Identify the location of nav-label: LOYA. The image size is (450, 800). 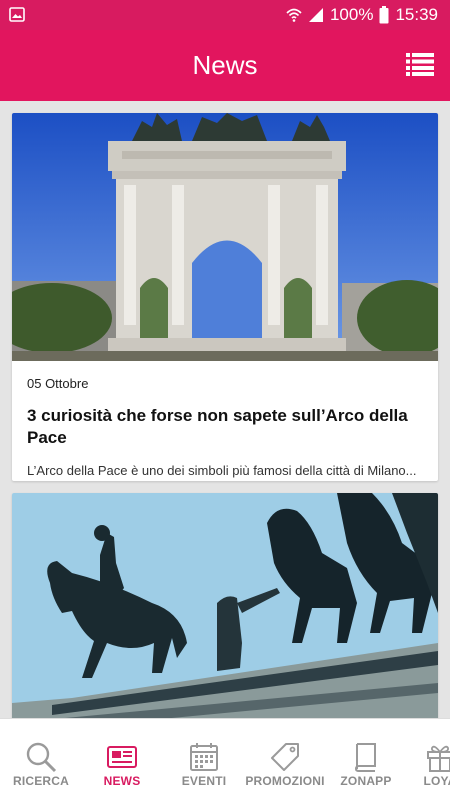
(436, 781).